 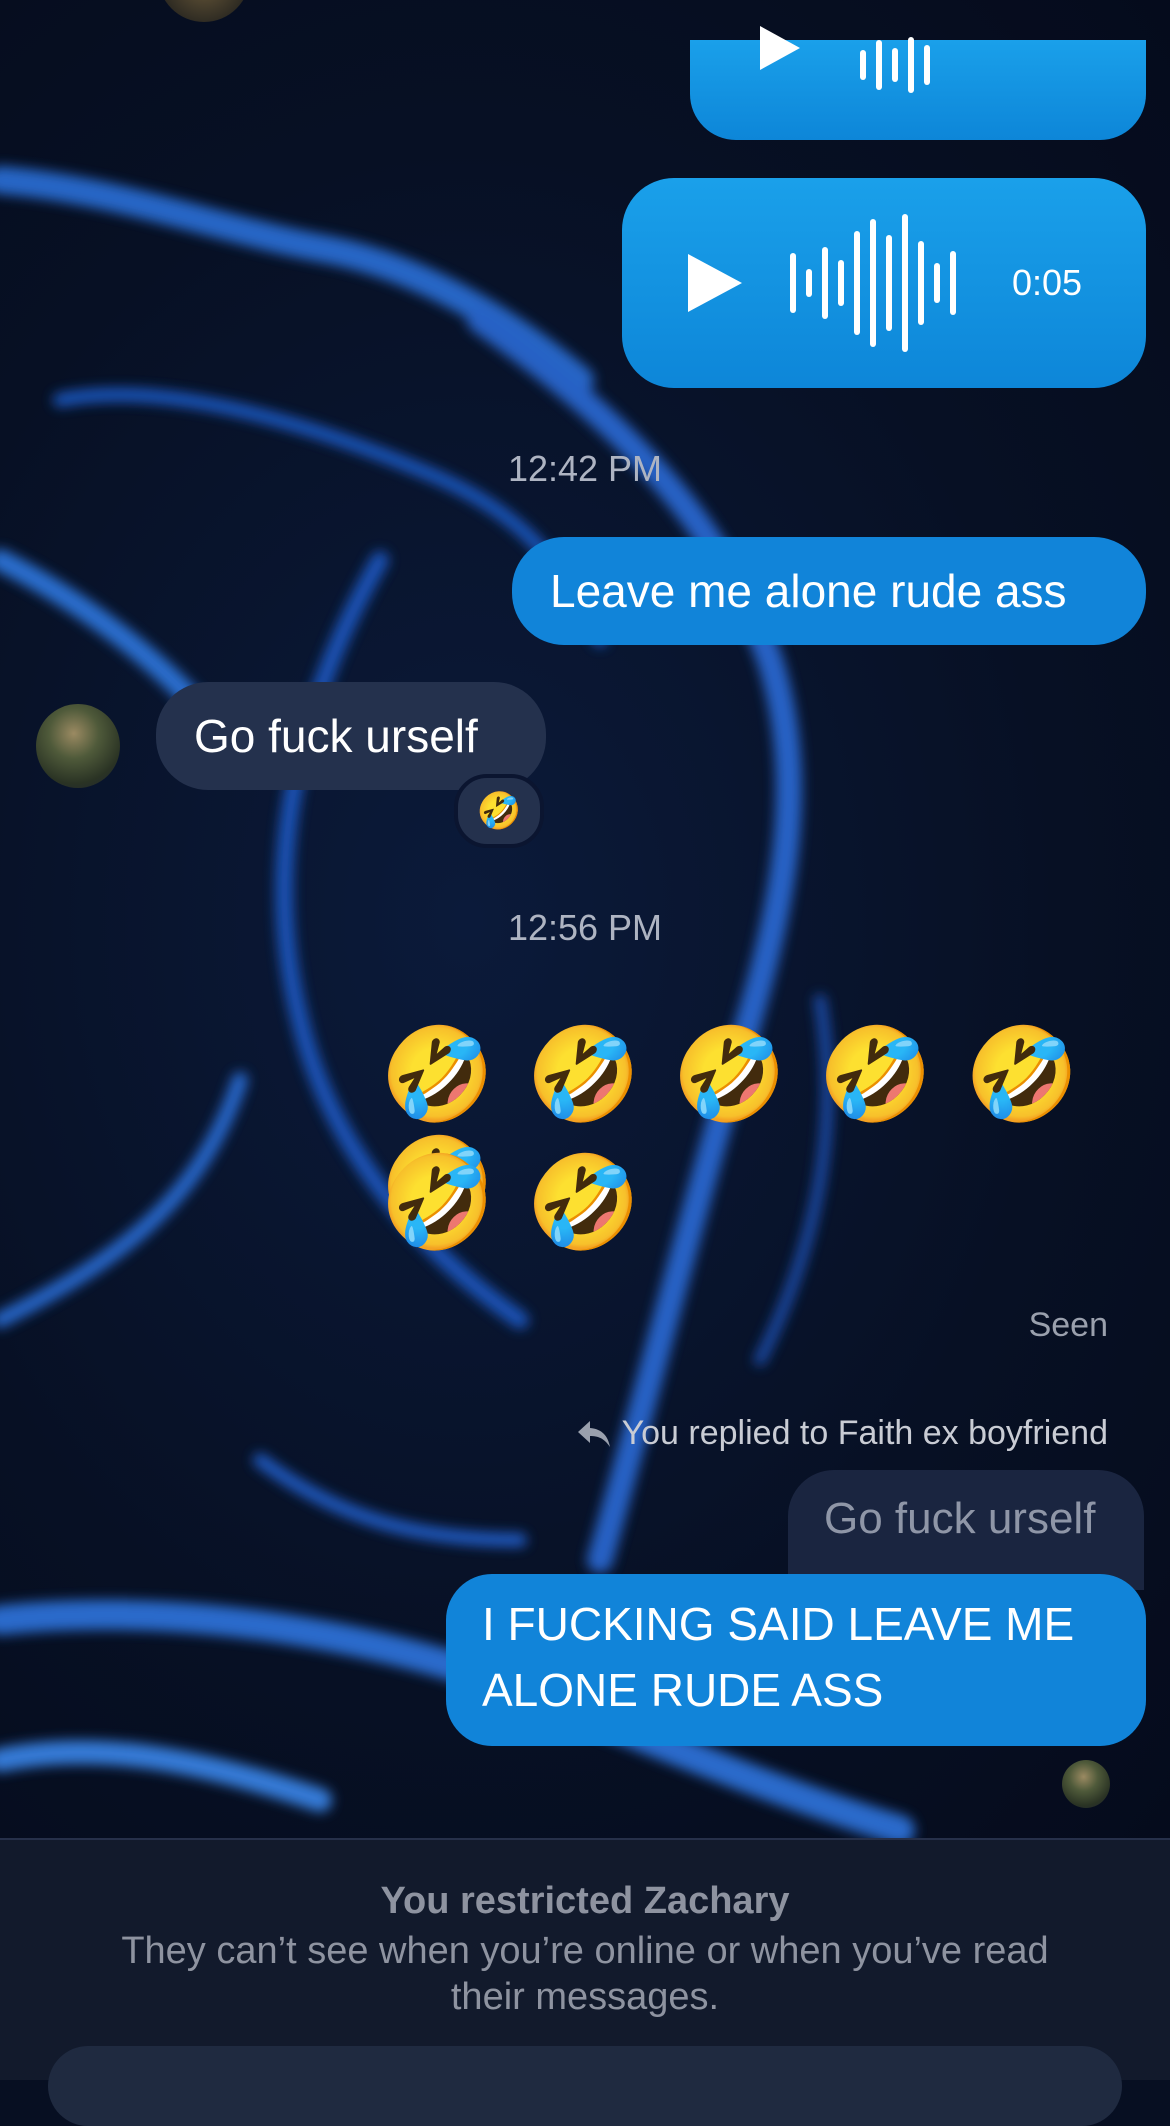 What do you see at coordinates (585, 468) in the screenshot?
I see `timestamp: 12:42 PM` at bounding box center [585, 468].